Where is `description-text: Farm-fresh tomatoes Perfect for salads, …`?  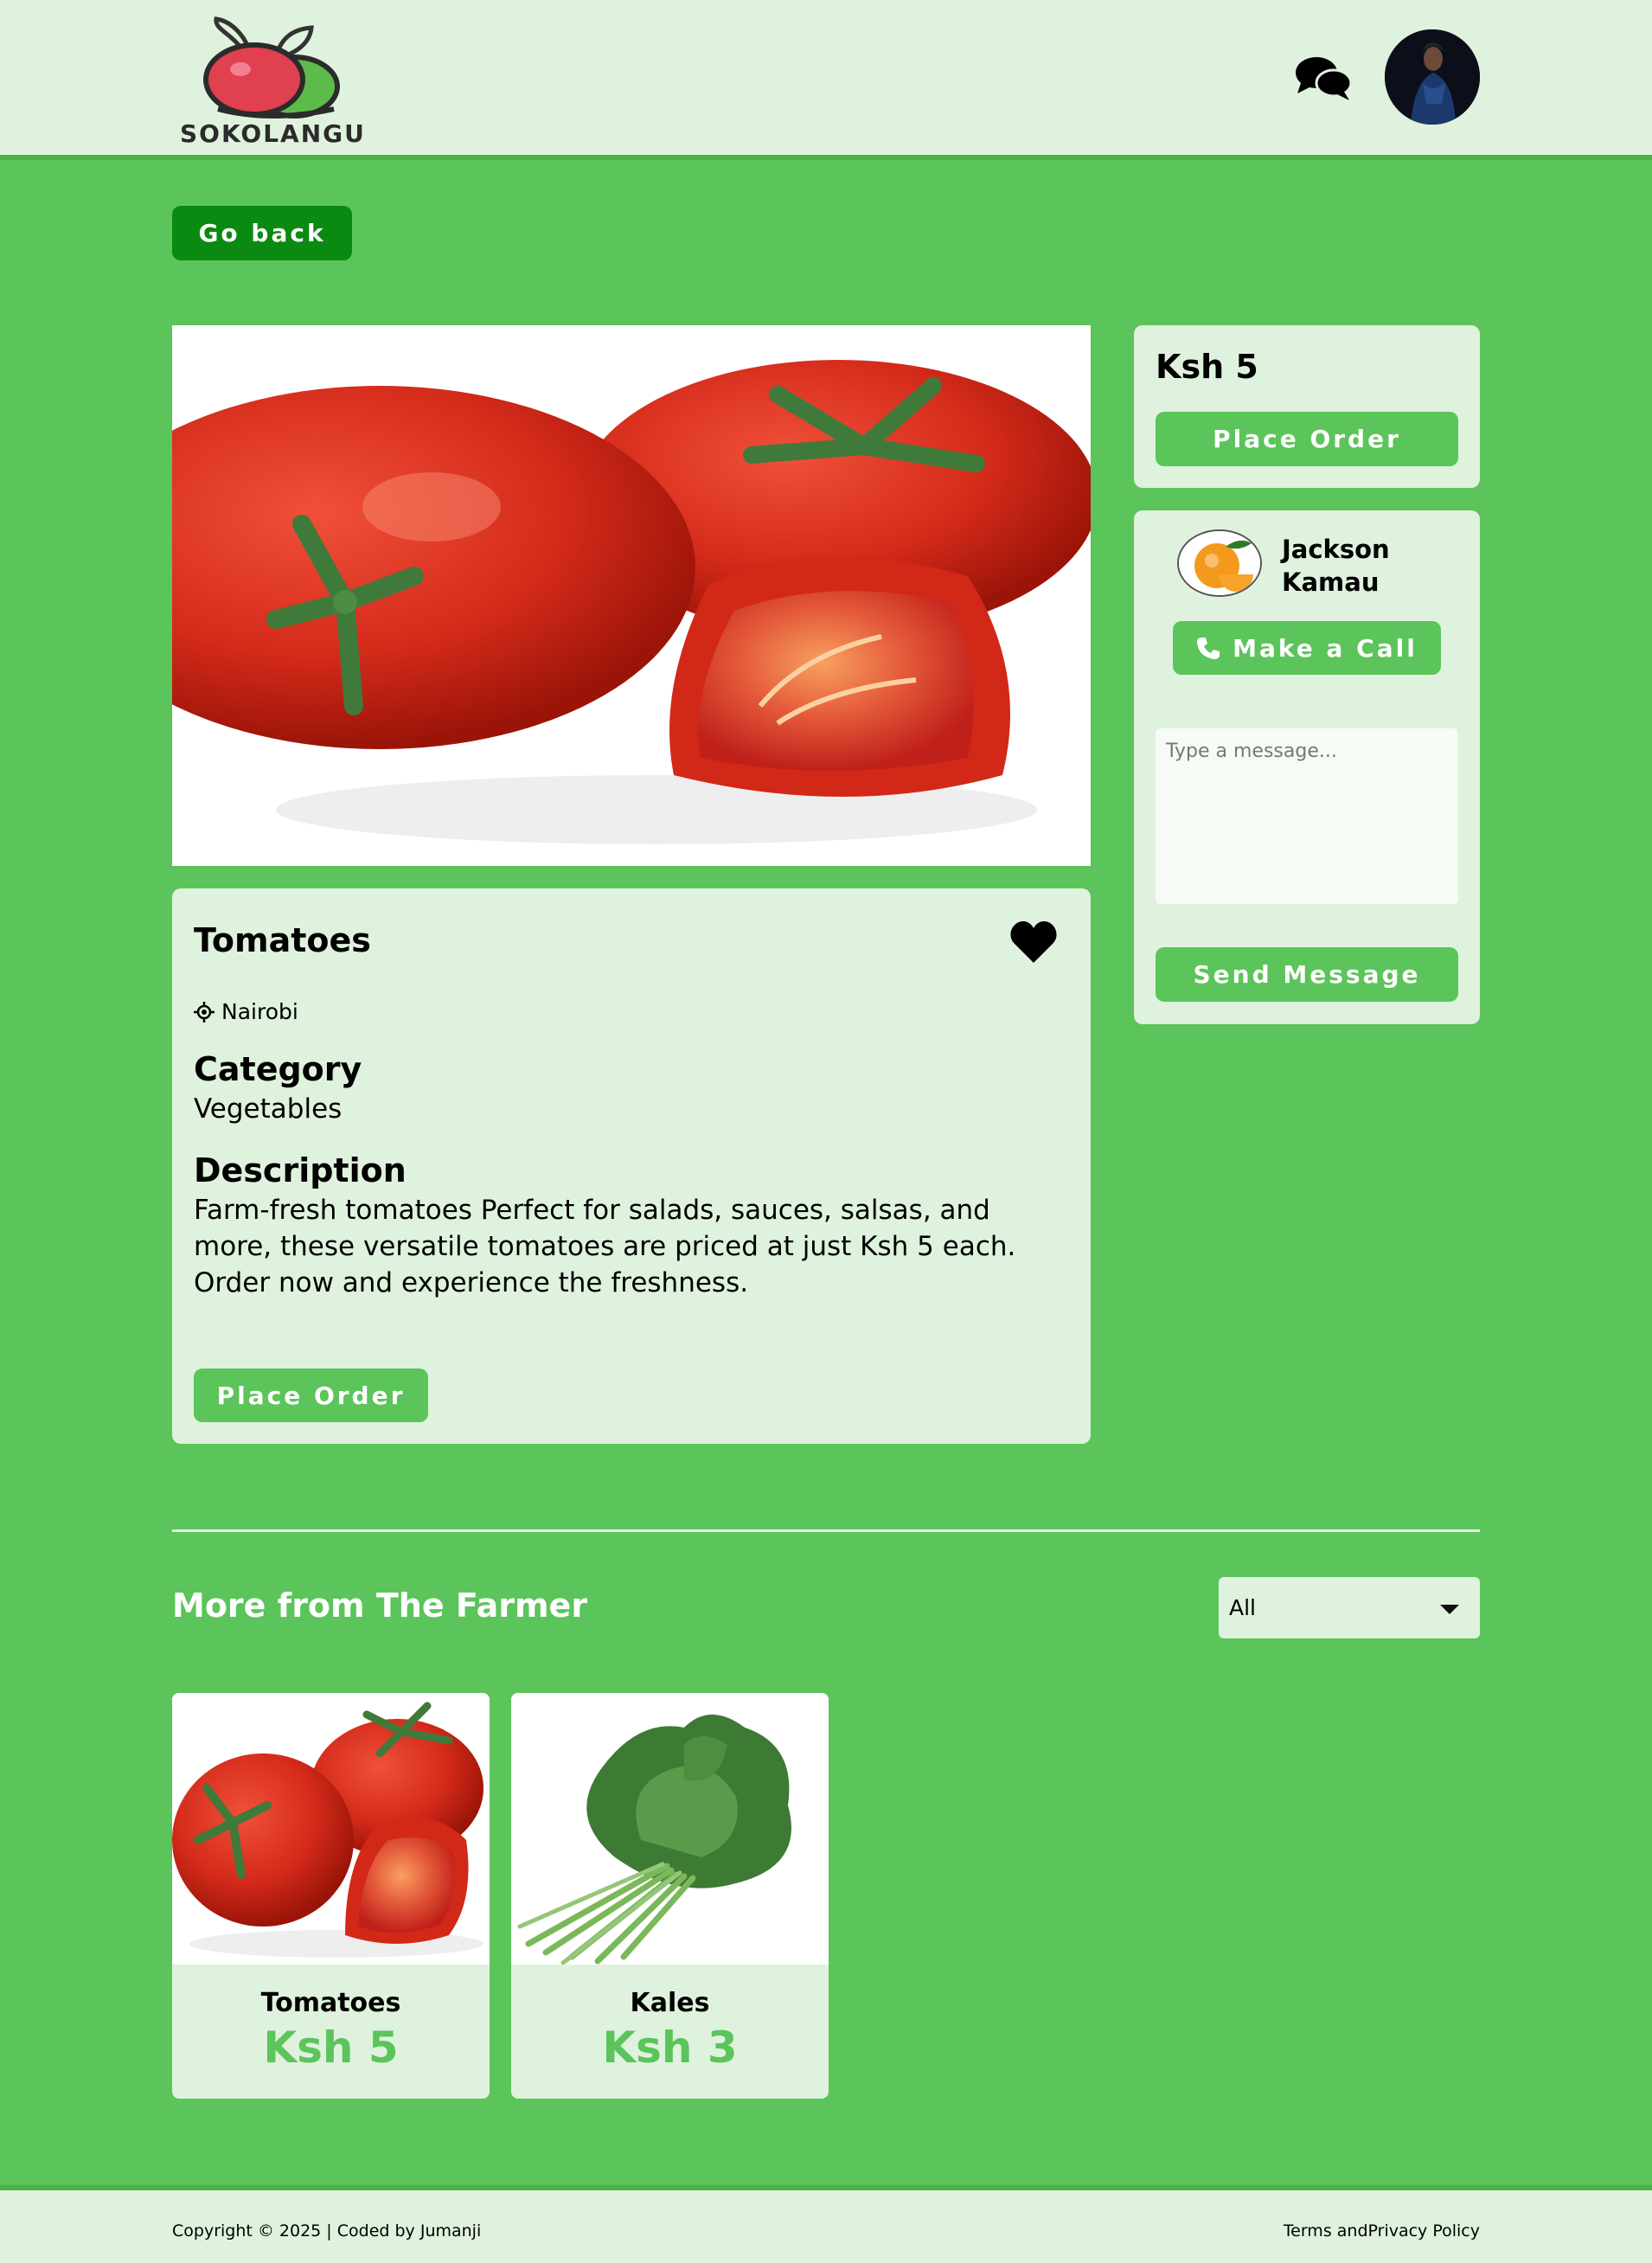 description-text: Farm-fresh tomatoes Perfect for salads, … is located at coordinates (605, 1246).